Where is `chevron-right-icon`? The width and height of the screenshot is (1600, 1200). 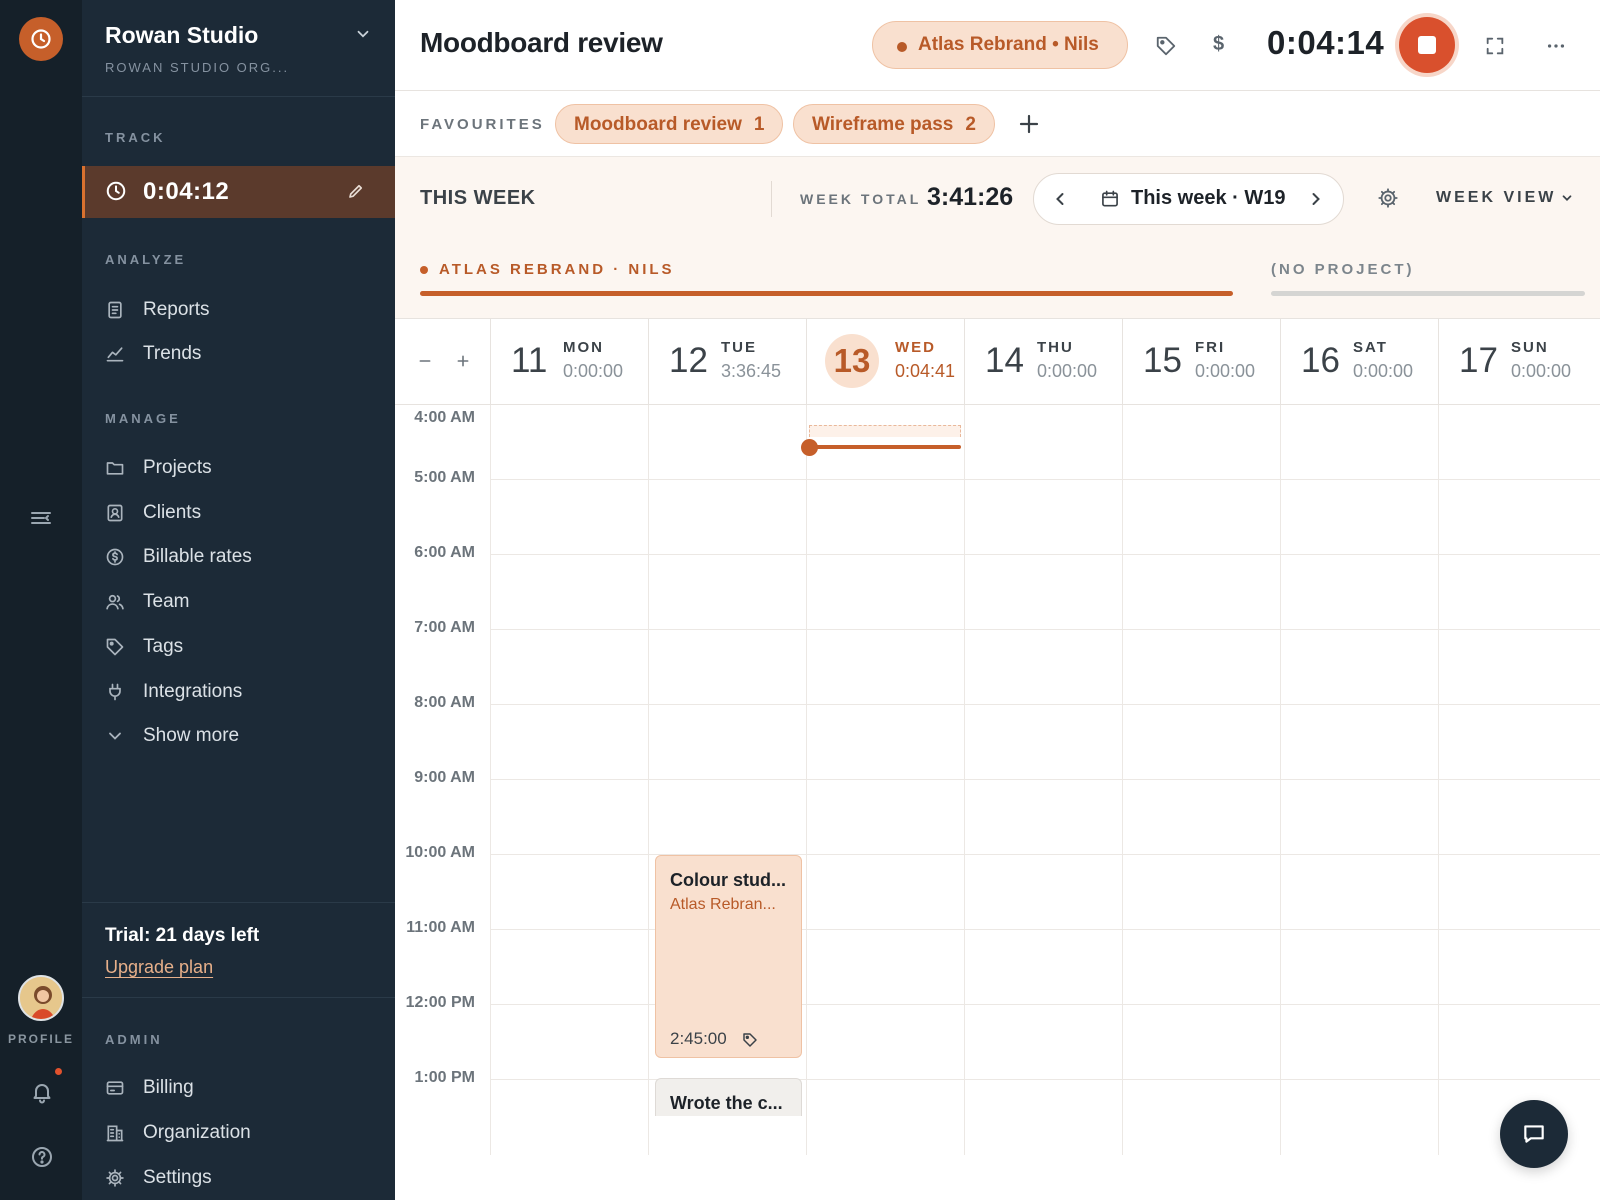
chevron-right-icon is located at coordinates (1316, 199).